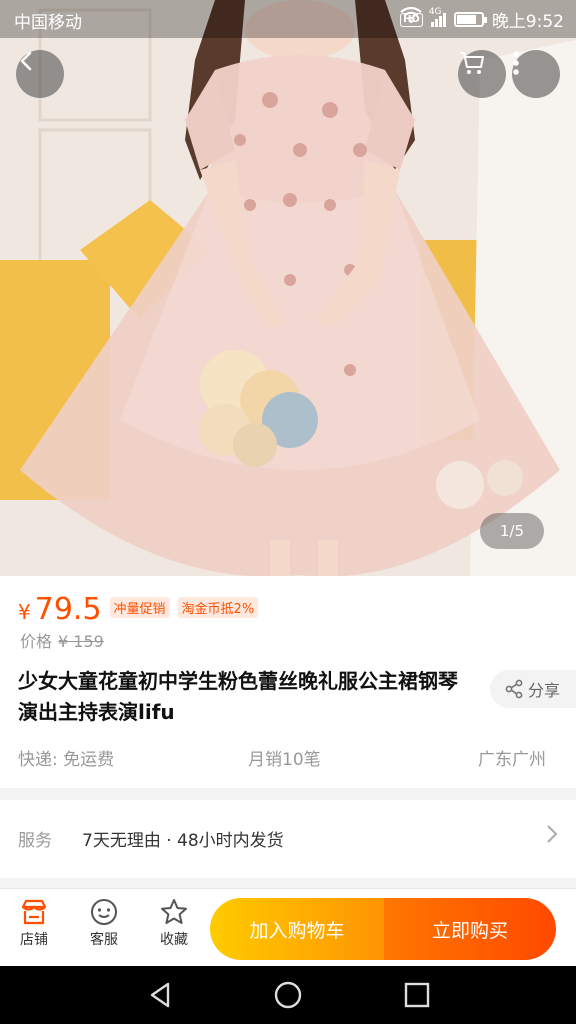  What do you see at coordinates (512, 531) in the screenshot?
I see `image-pager: 1/5` at bounding box center [512, 531].